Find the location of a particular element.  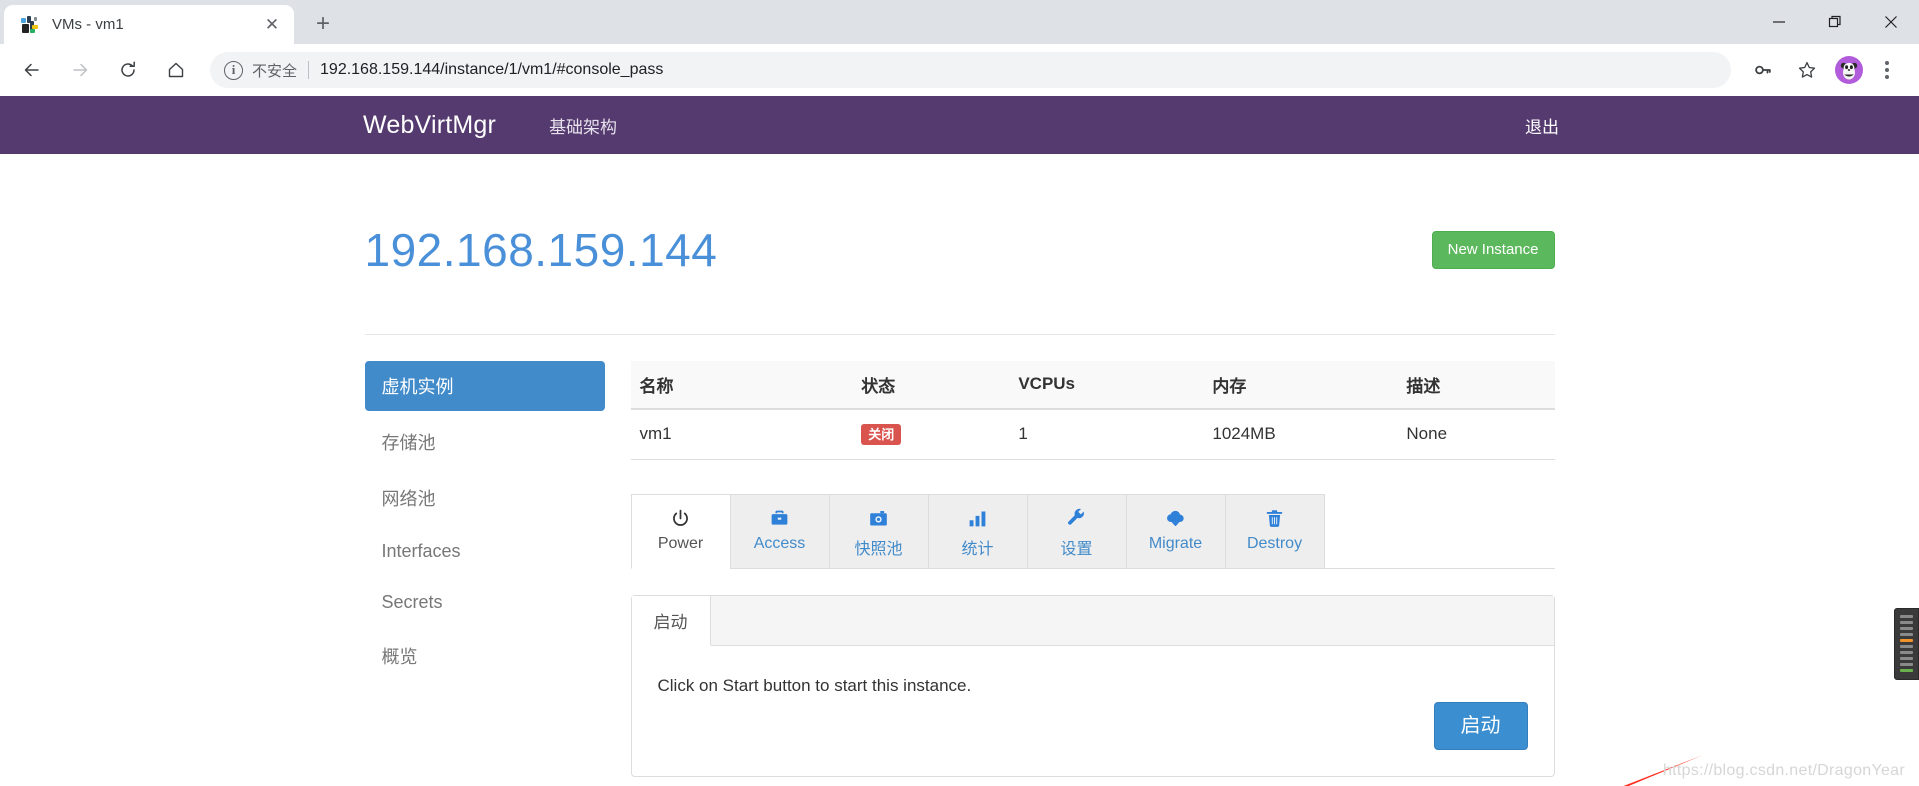

star-icon is located at coordinates (1807, 70).